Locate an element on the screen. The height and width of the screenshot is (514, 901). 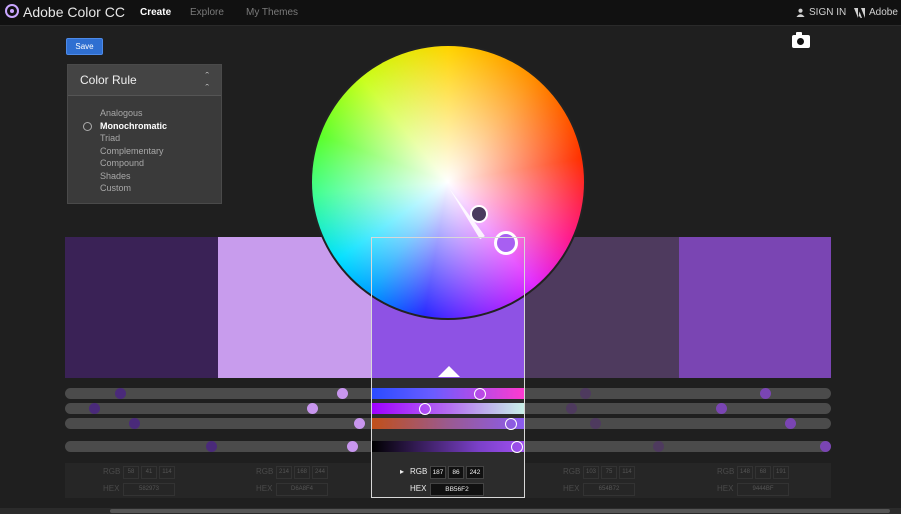
r-field: 58 is located at coordinates (131, 472).